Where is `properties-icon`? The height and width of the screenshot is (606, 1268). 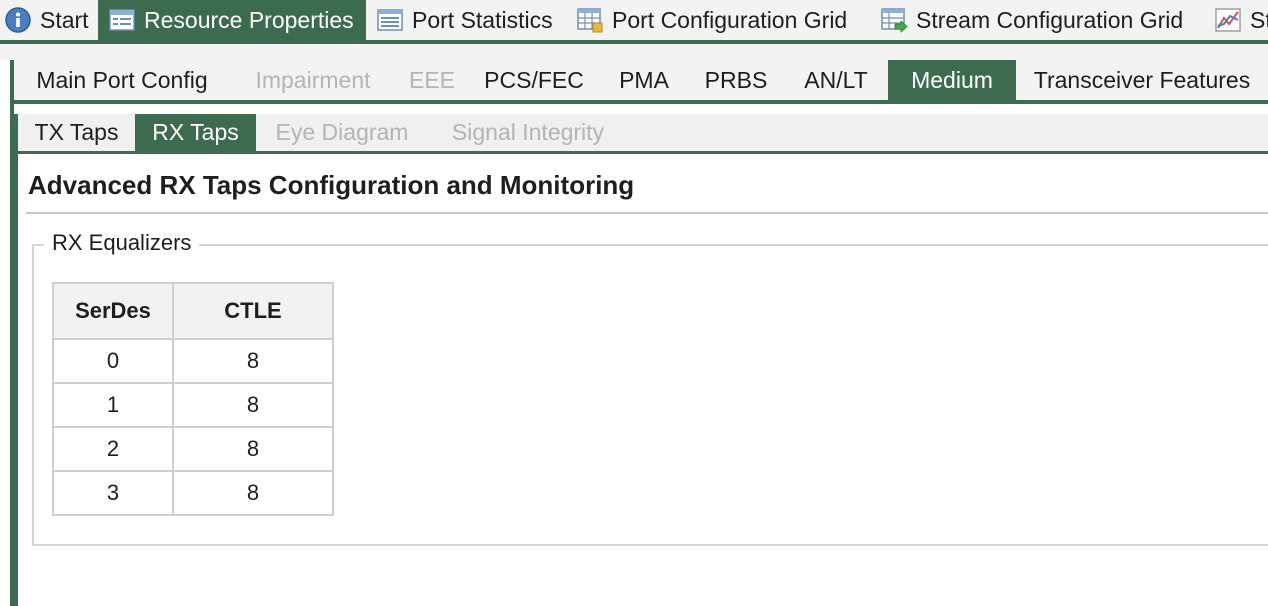
properties-icon is located at coordinates (122, 20).